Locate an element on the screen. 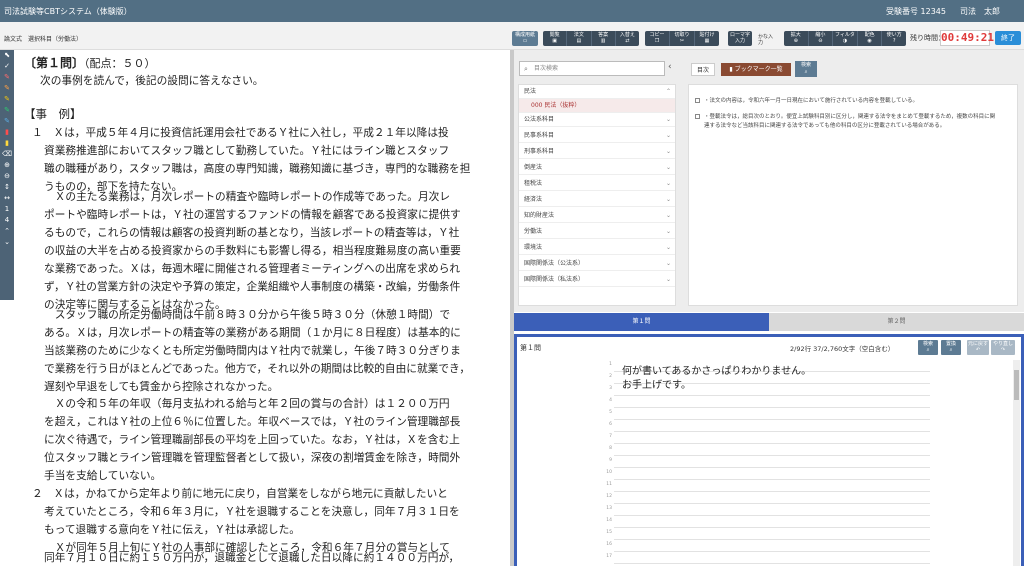 The height and width of the screenshot is (566, 1024). subject-label: 論文式 選択科目（労働法） is located at coordinates (43, 39).